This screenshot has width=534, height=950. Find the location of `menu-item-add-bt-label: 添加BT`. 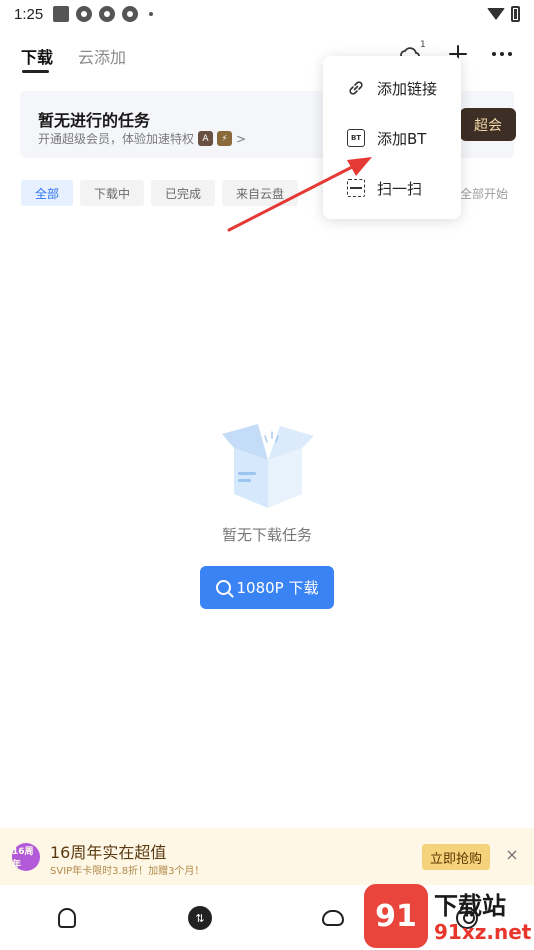

menu-item-add-bt-label: 添加BT is located at coordinates (402, 138).